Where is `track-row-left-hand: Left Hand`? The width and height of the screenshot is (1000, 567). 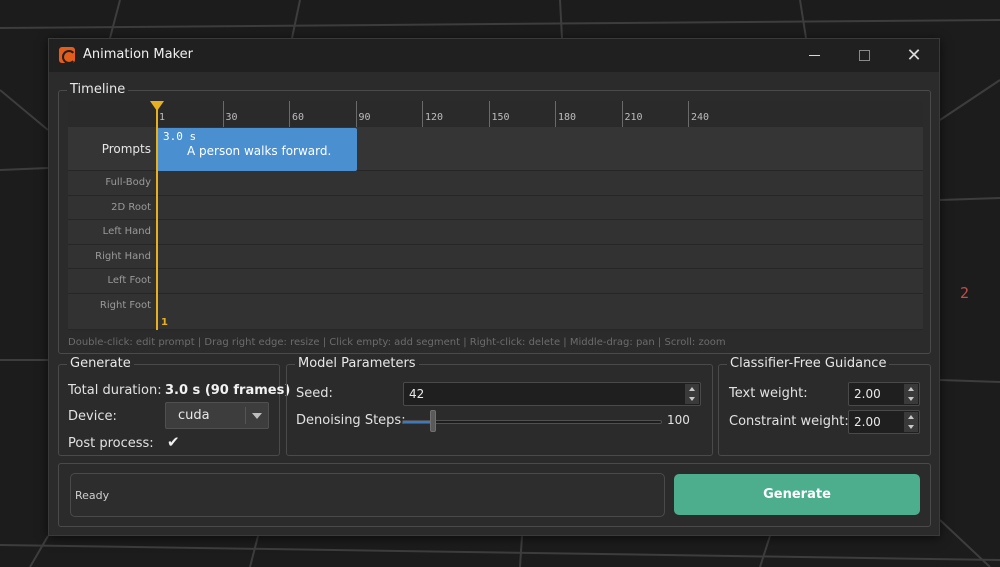 track-row-left-hand: Left Hand is located at coordinates (495, 232).